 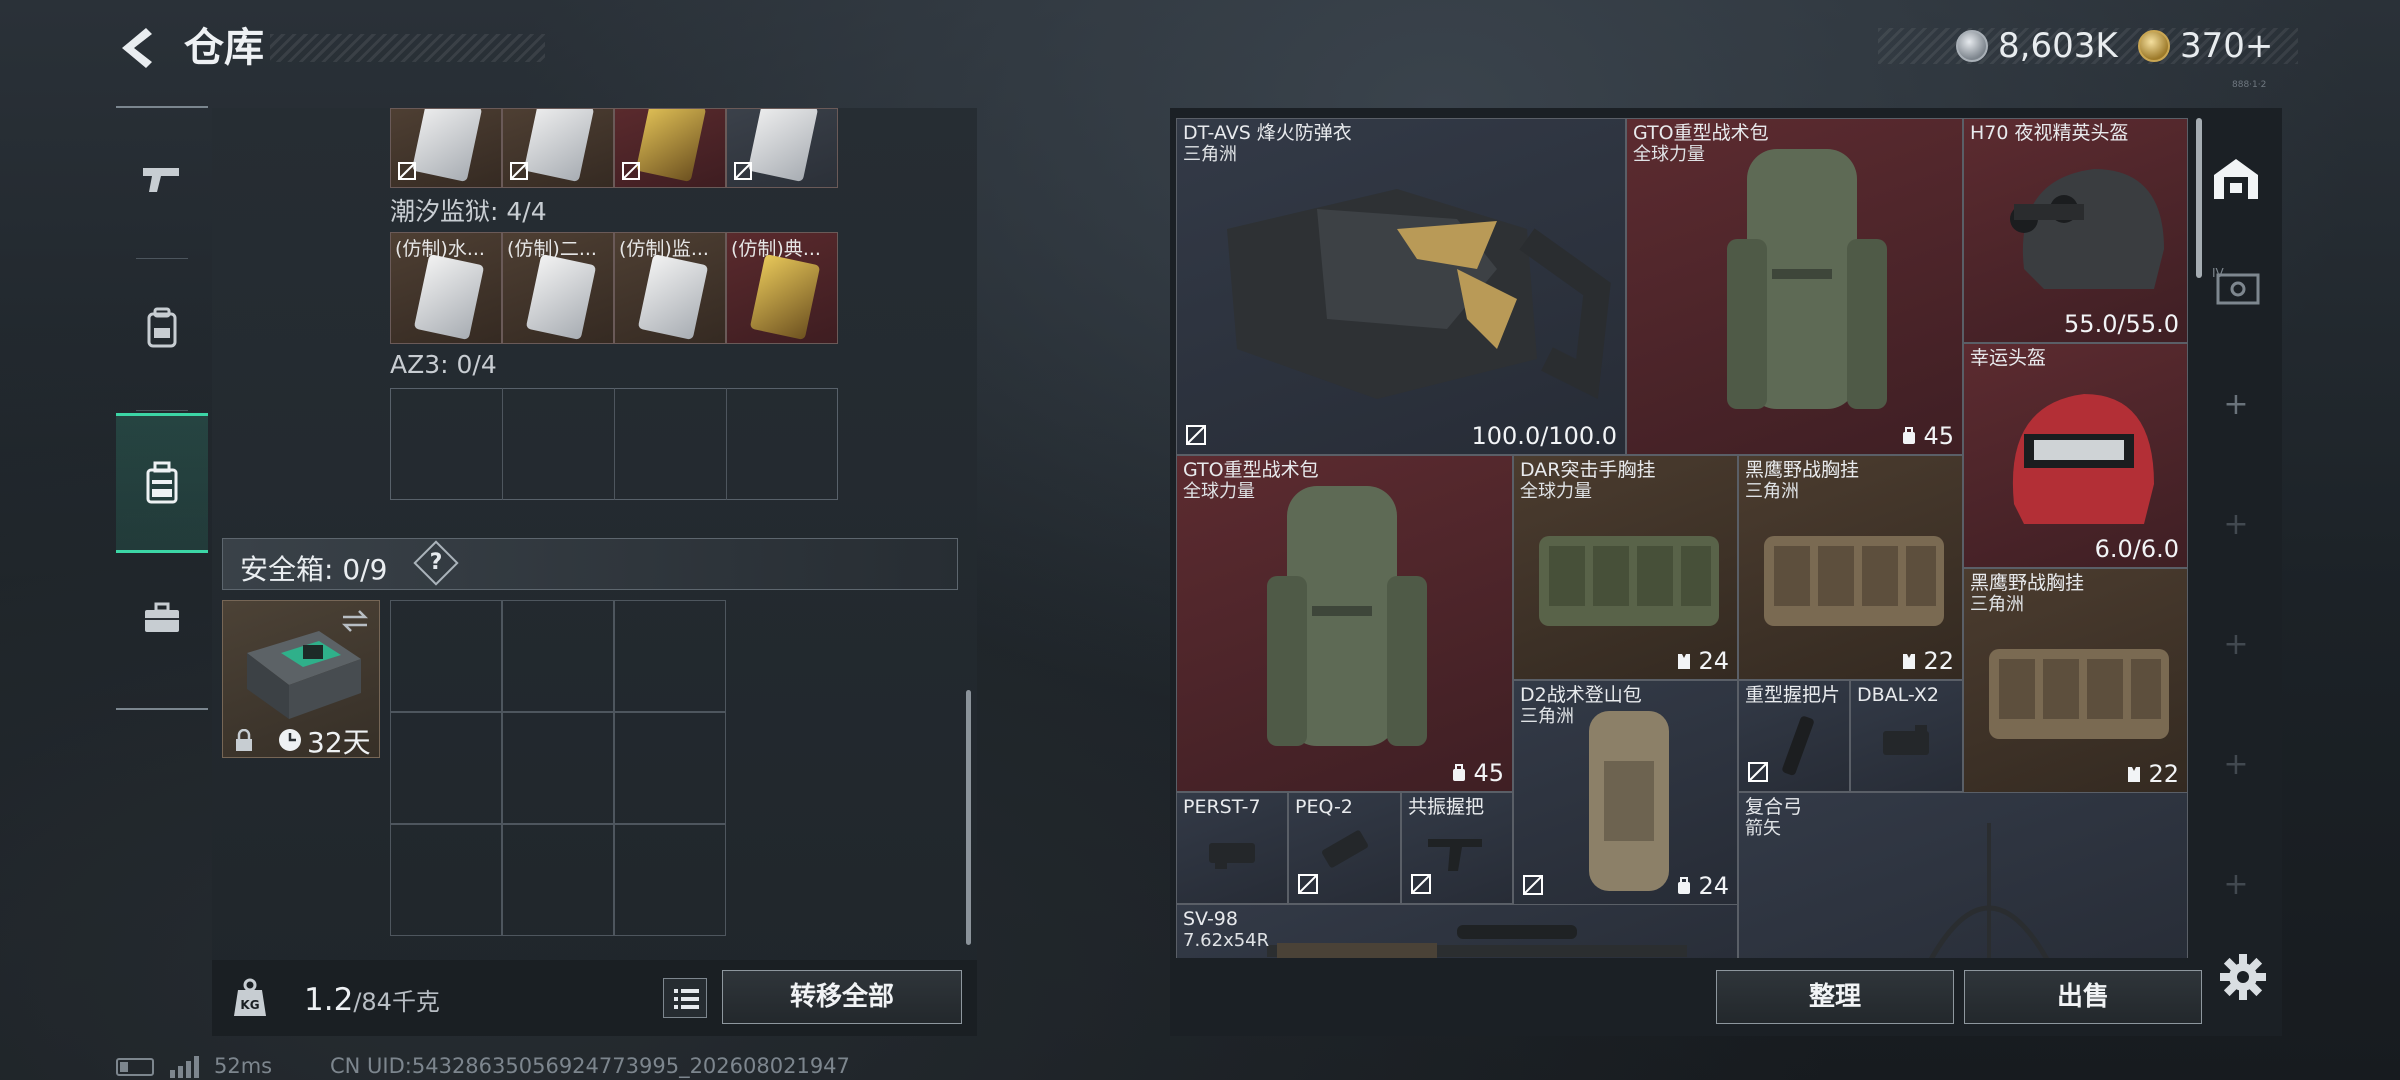 What do you see at coordinates (1226, 940) in the screenshot?
I see `item-caliber: 7.62x54R` at bounding box center [1226, 940].